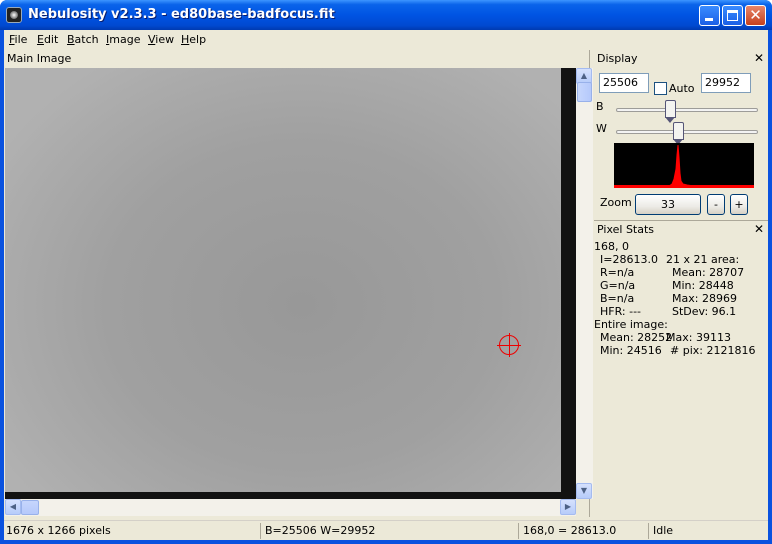  What do you see at coordinates (570, 530) in the screenshot?
I see `status-pixel-value: 168,0 = 28613.0` at bounding box center [570, 530].